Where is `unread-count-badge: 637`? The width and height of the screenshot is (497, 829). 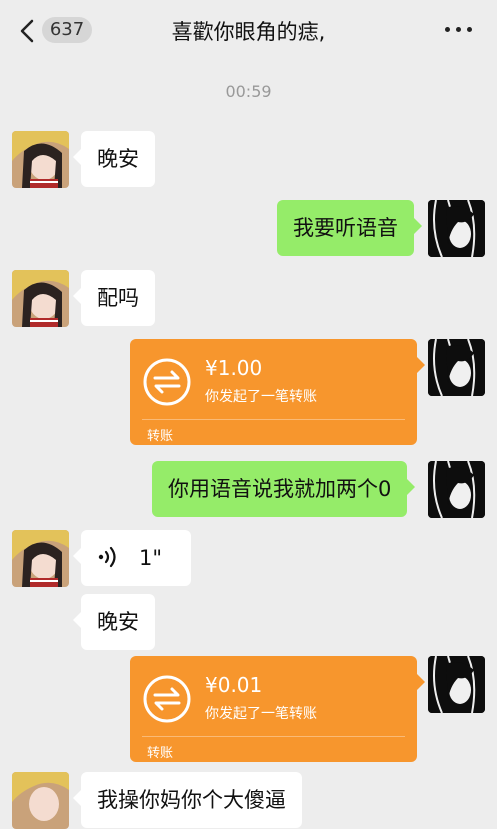
unread-count-badge: 637 is located at coordinates (67, 30).